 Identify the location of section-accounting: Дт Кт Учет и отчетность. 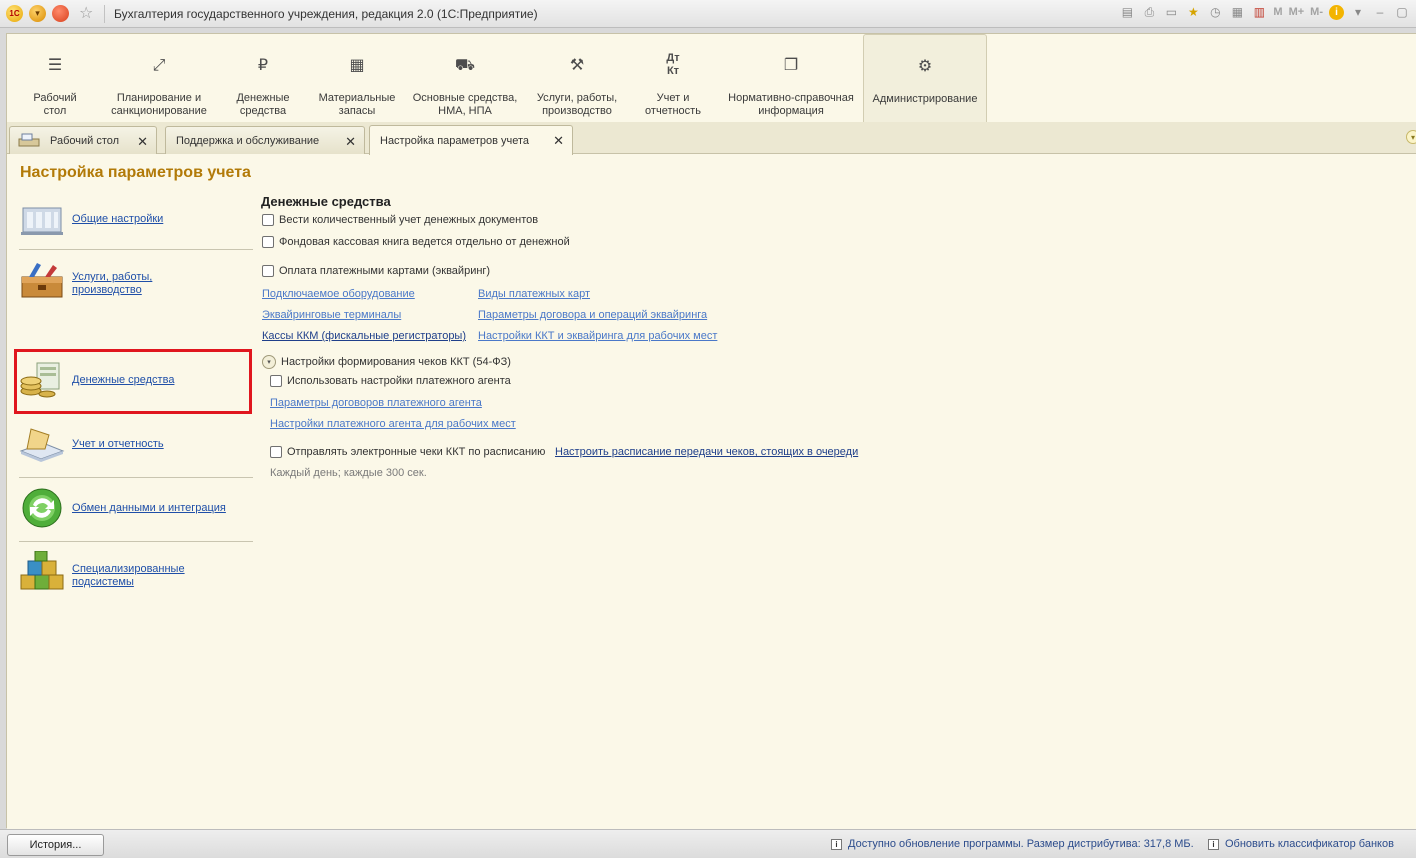
(673, 78).